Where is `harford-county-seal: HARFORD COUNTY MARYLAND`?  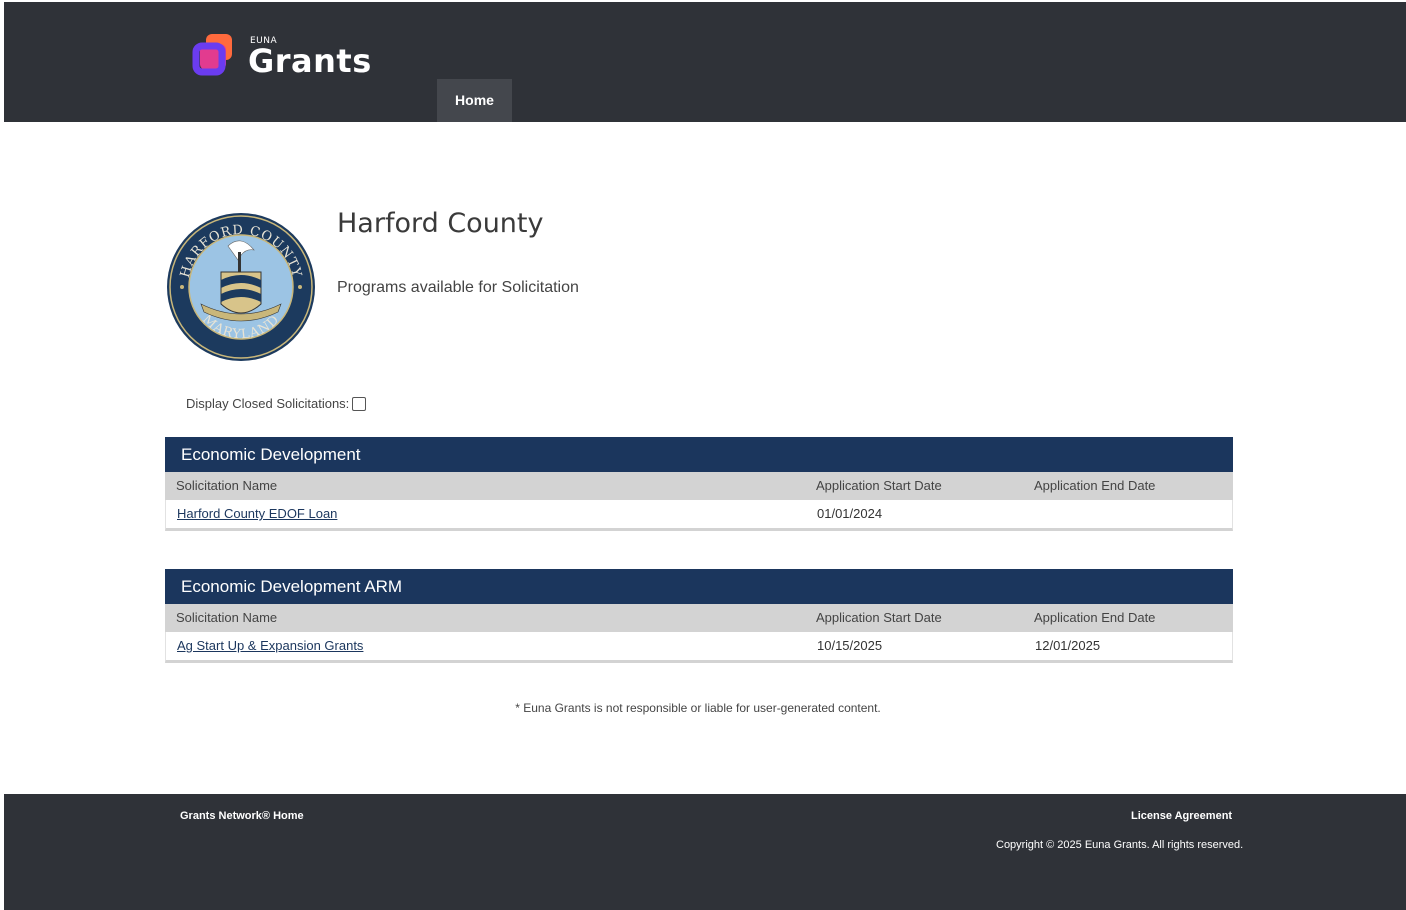 harford-county-seal: HARFORD COUNTY MARYLAND is located at coordinates (241, 287).